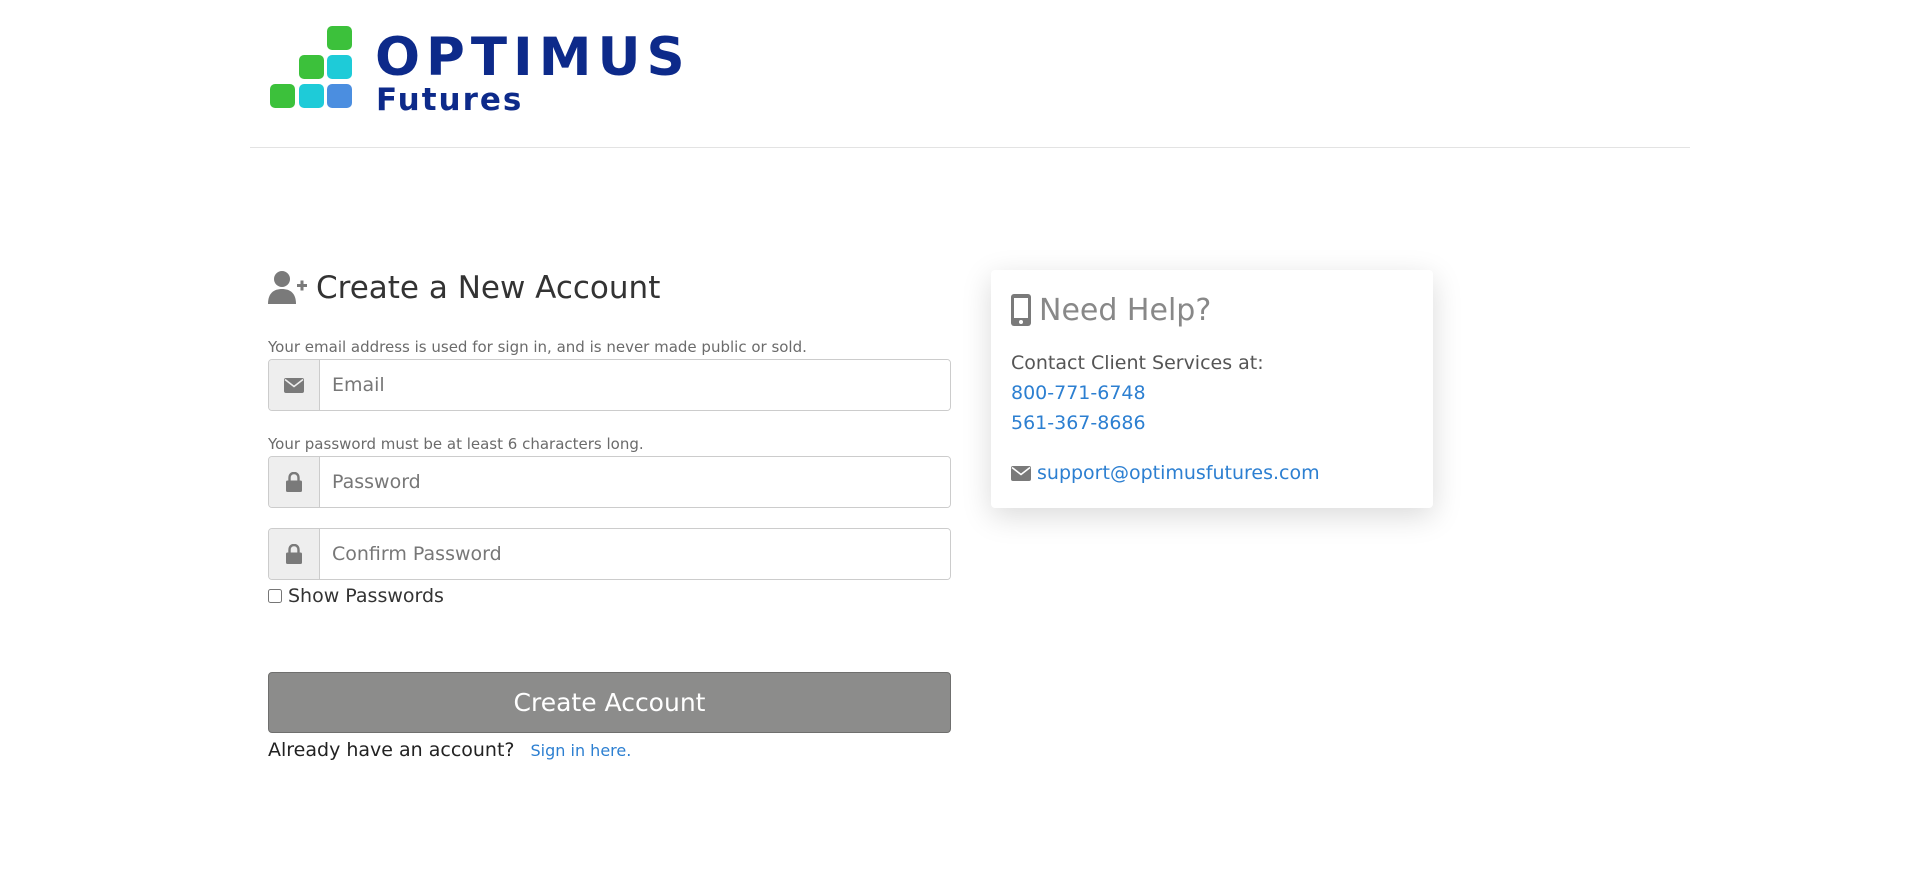 This screenshot has width=1920, height=889. What do you see at coordinates (581, 750) in the screenshot?
I see `sign-in-link: Sign in here.` at bounding box center [581, 750].